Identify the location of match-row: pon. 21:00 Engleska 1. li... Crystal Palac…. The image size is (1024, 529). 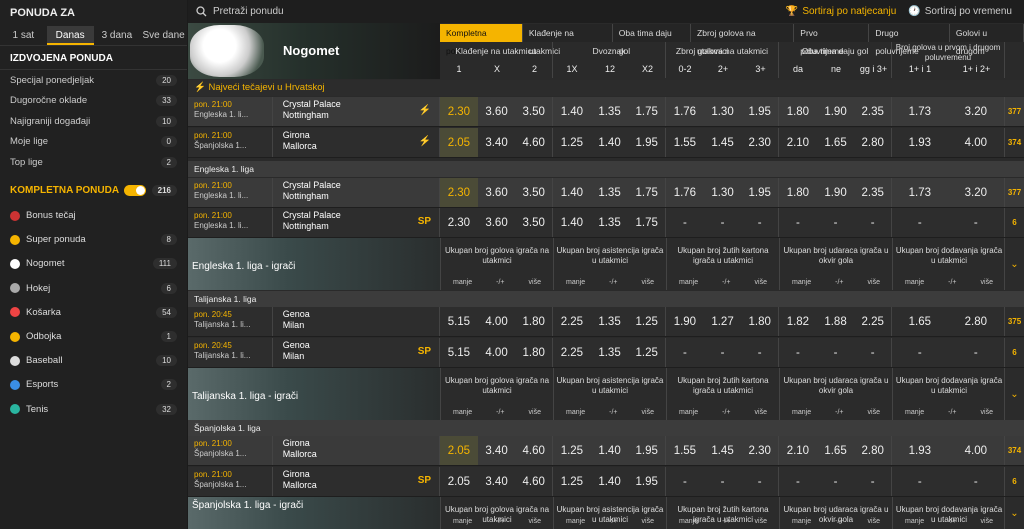
(606, 112).